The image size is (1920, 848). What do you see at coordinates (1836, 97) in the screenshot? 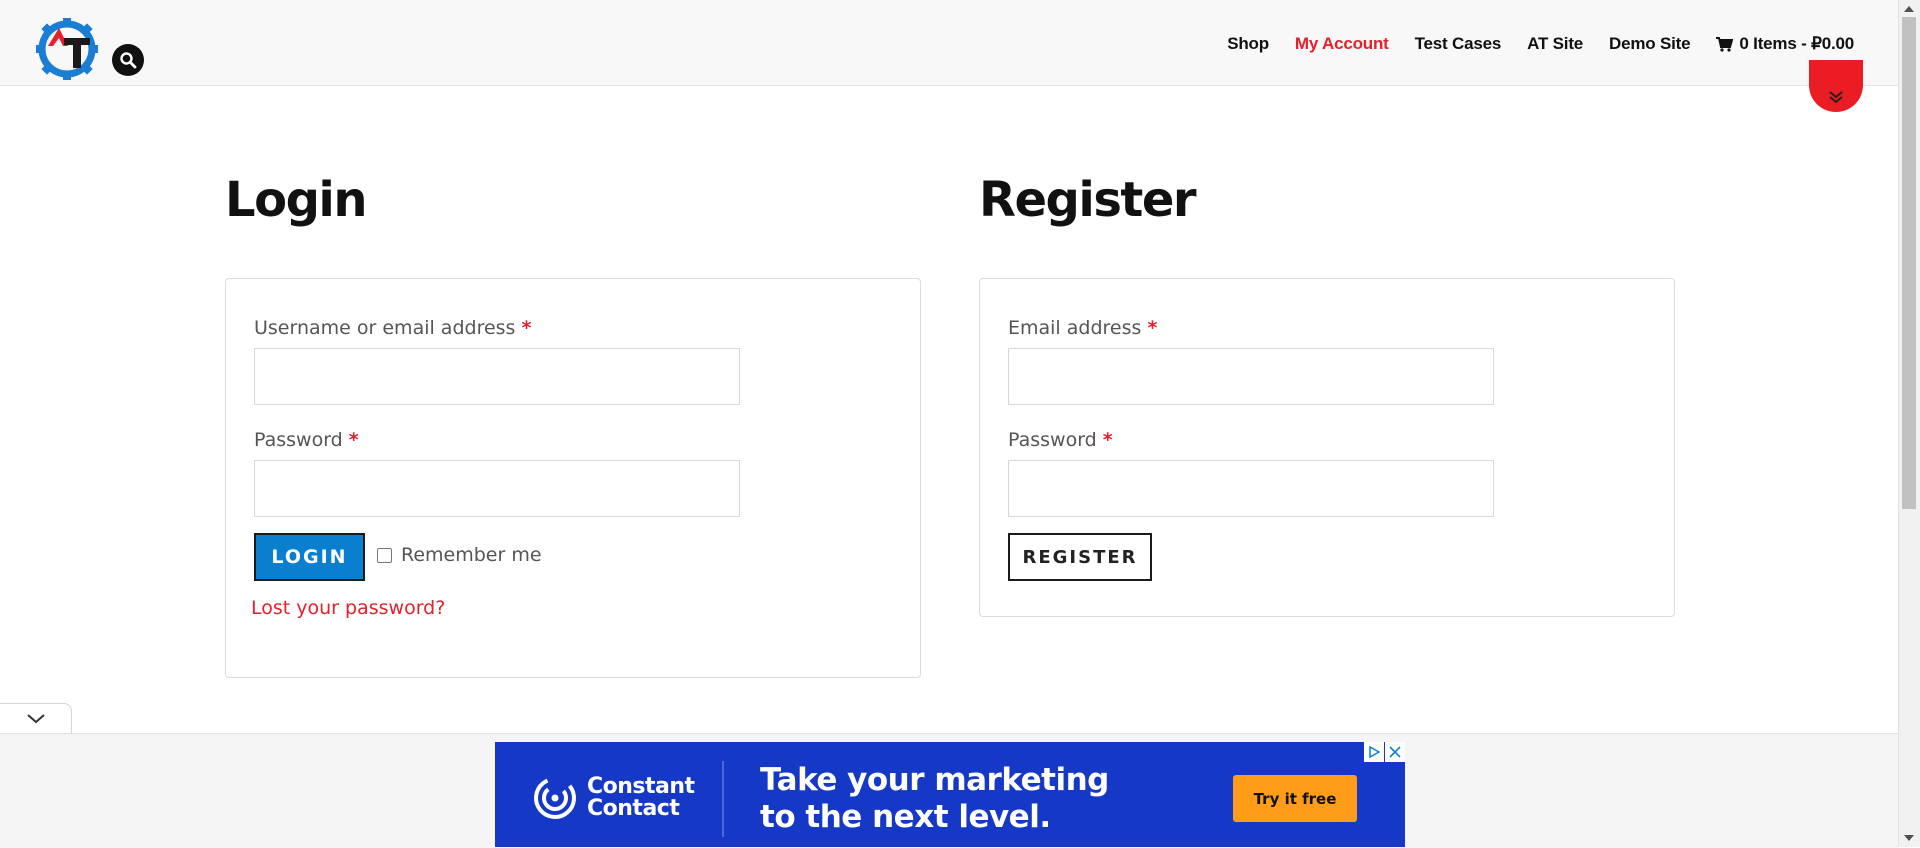
I see `double-chevron-down-icon` at bounding box center [1836, 97].